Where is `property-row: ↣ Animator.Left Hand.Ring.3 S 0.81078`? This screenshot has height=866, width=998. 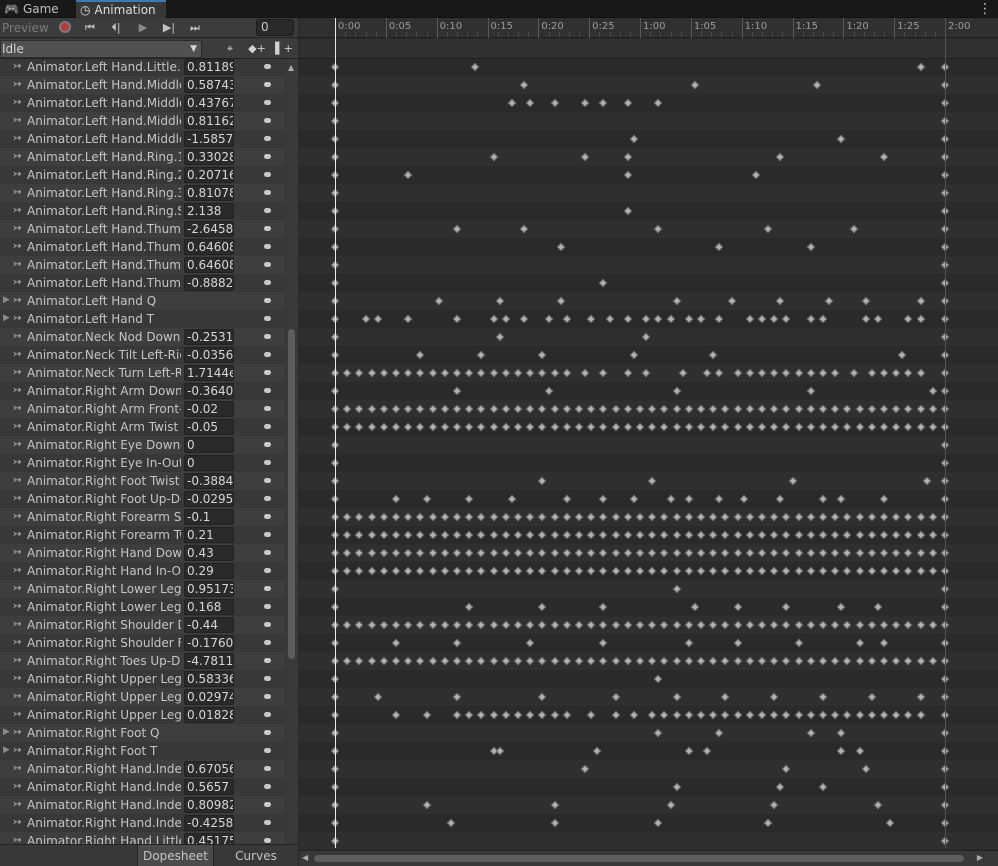
property-row: ↣ Animator.Left Hand.Ring.3 S 0.81078 is located at coordinates (142, 193).